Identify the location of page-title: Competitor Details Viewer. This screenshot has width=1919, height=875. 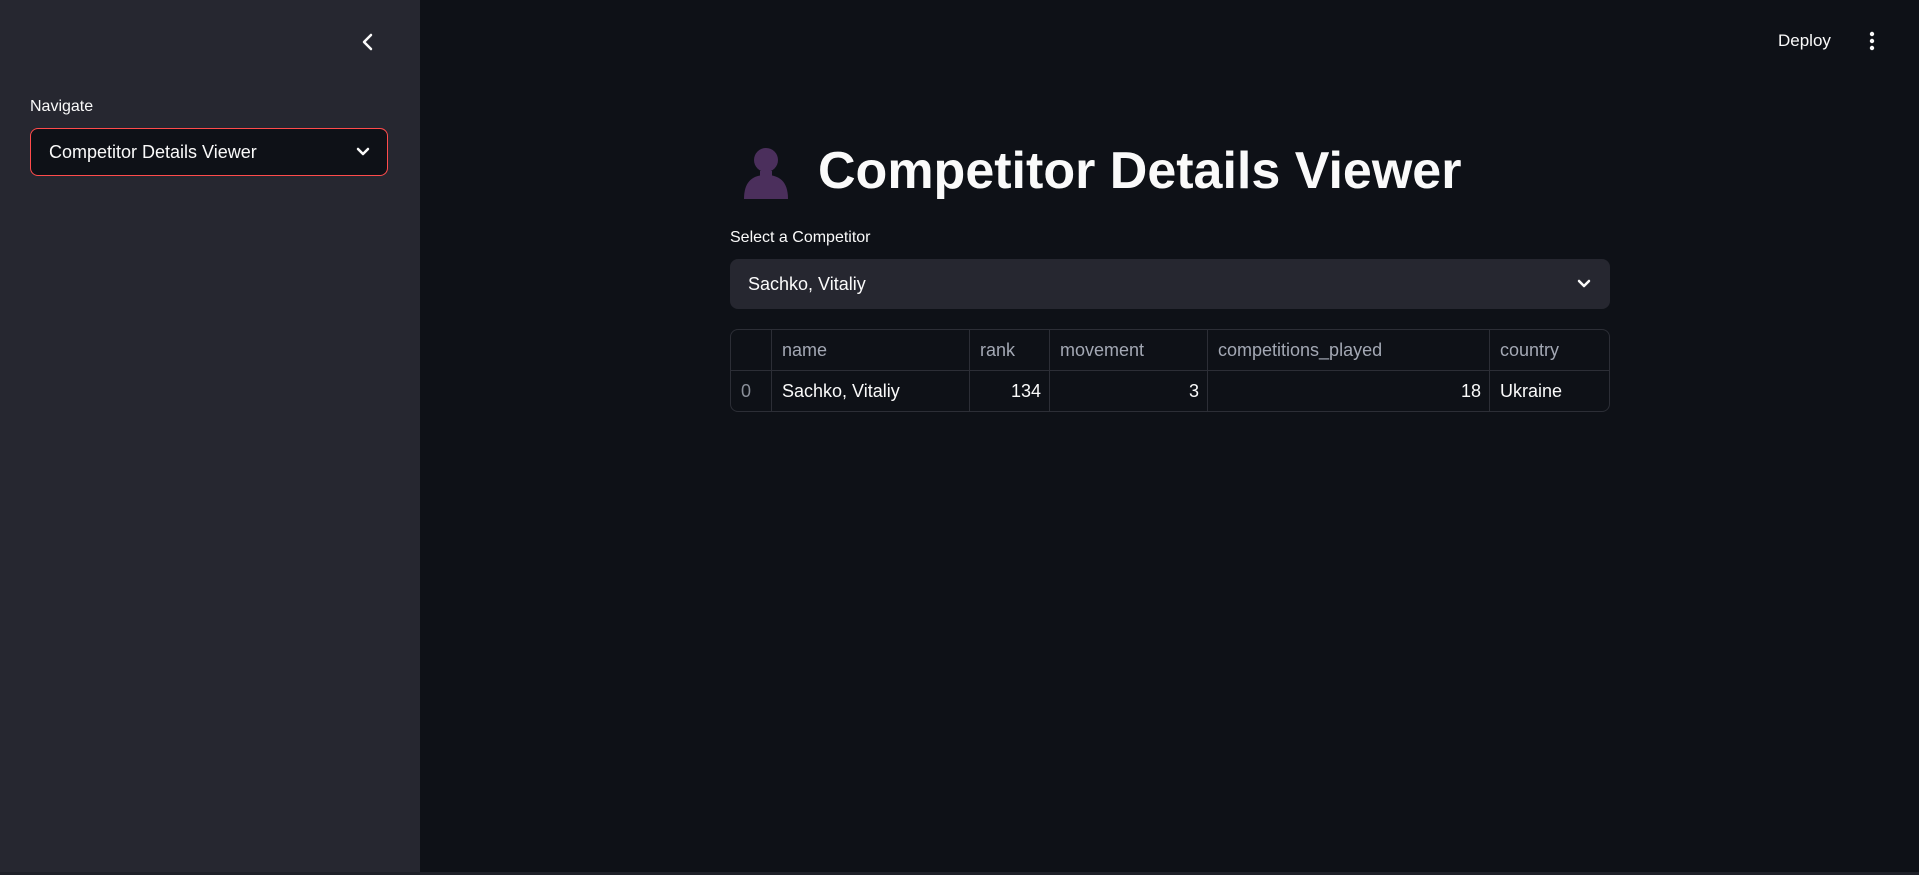
(1140, 171).